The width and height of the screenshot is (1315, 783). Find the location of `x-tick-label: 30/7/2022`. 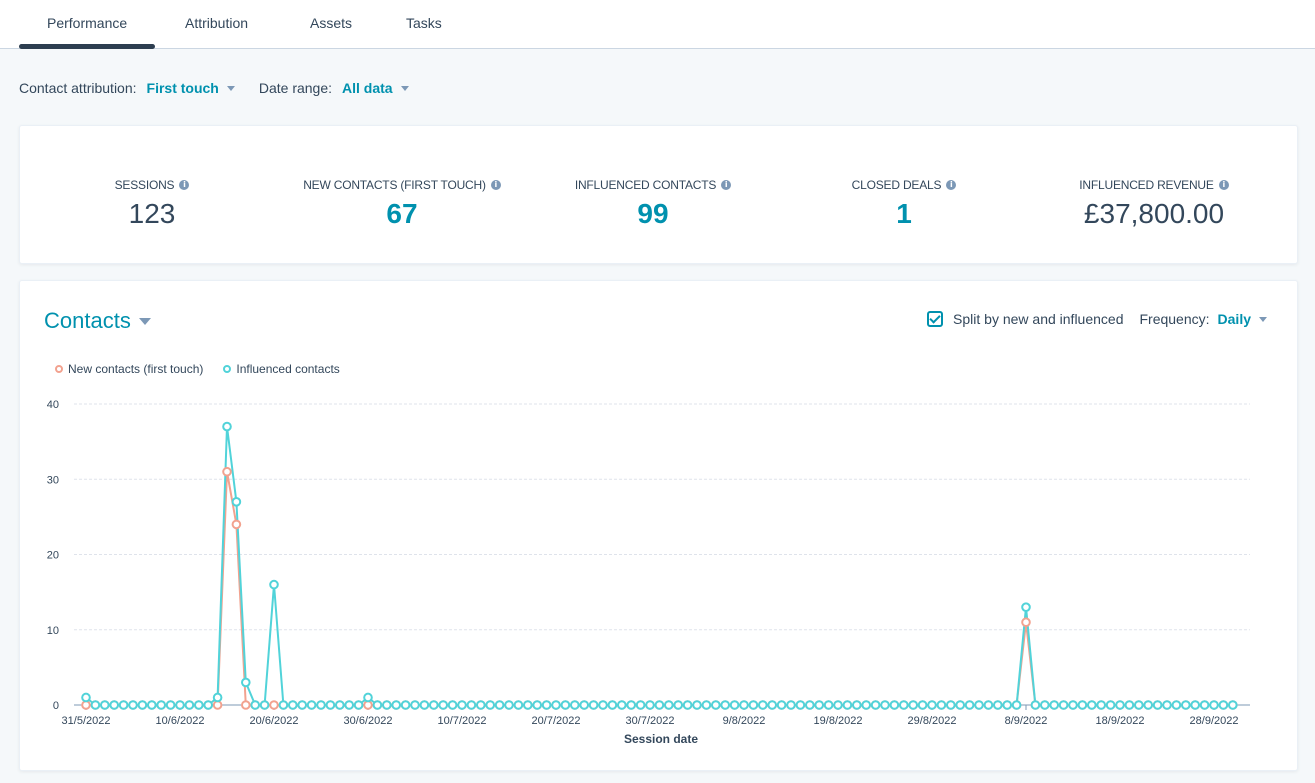

x-tick-label: 30/7/2022 is located at coordinates (650, 721).